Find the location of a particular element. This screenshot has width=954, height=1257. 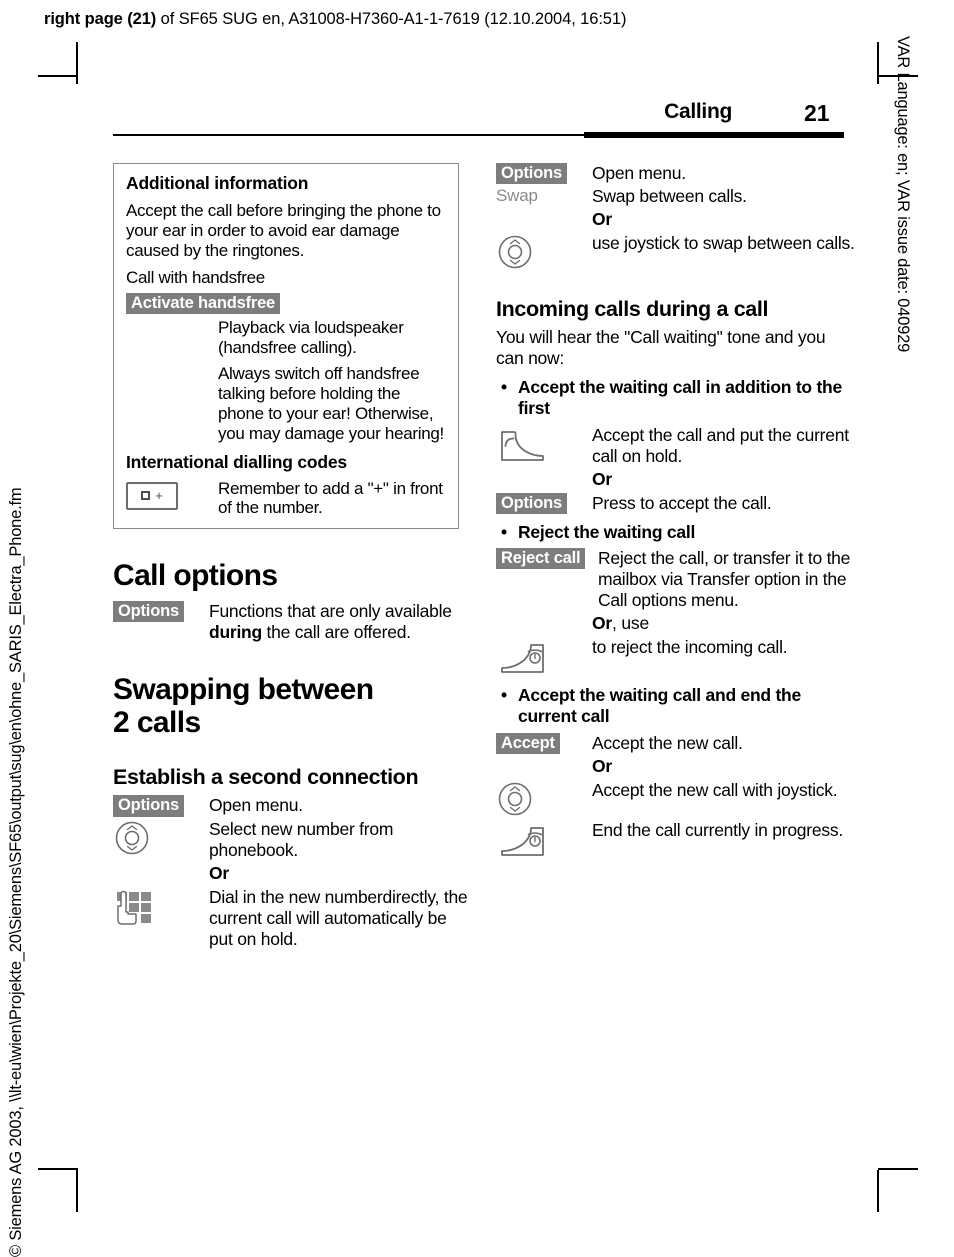

incoming-row-options-key: Options is located at coordinates (544, 503).